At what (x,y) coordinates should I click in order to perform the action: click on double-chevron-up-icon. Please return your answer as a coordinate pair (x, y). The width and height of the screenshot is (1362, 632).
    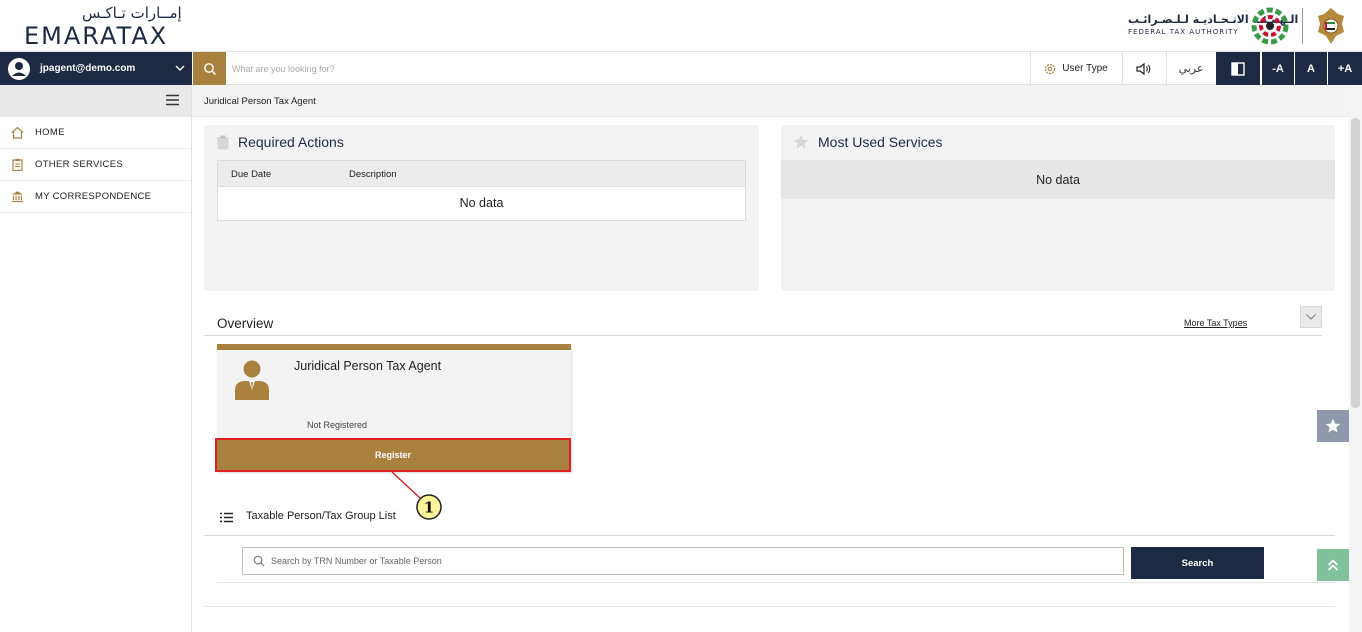
    Looking at the image, I should click on (1333, 565).